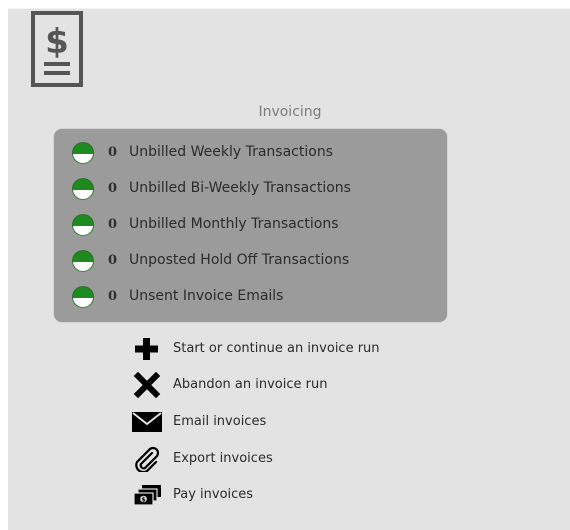  I want to click on action-label: Email invoices, so click(220, 421).